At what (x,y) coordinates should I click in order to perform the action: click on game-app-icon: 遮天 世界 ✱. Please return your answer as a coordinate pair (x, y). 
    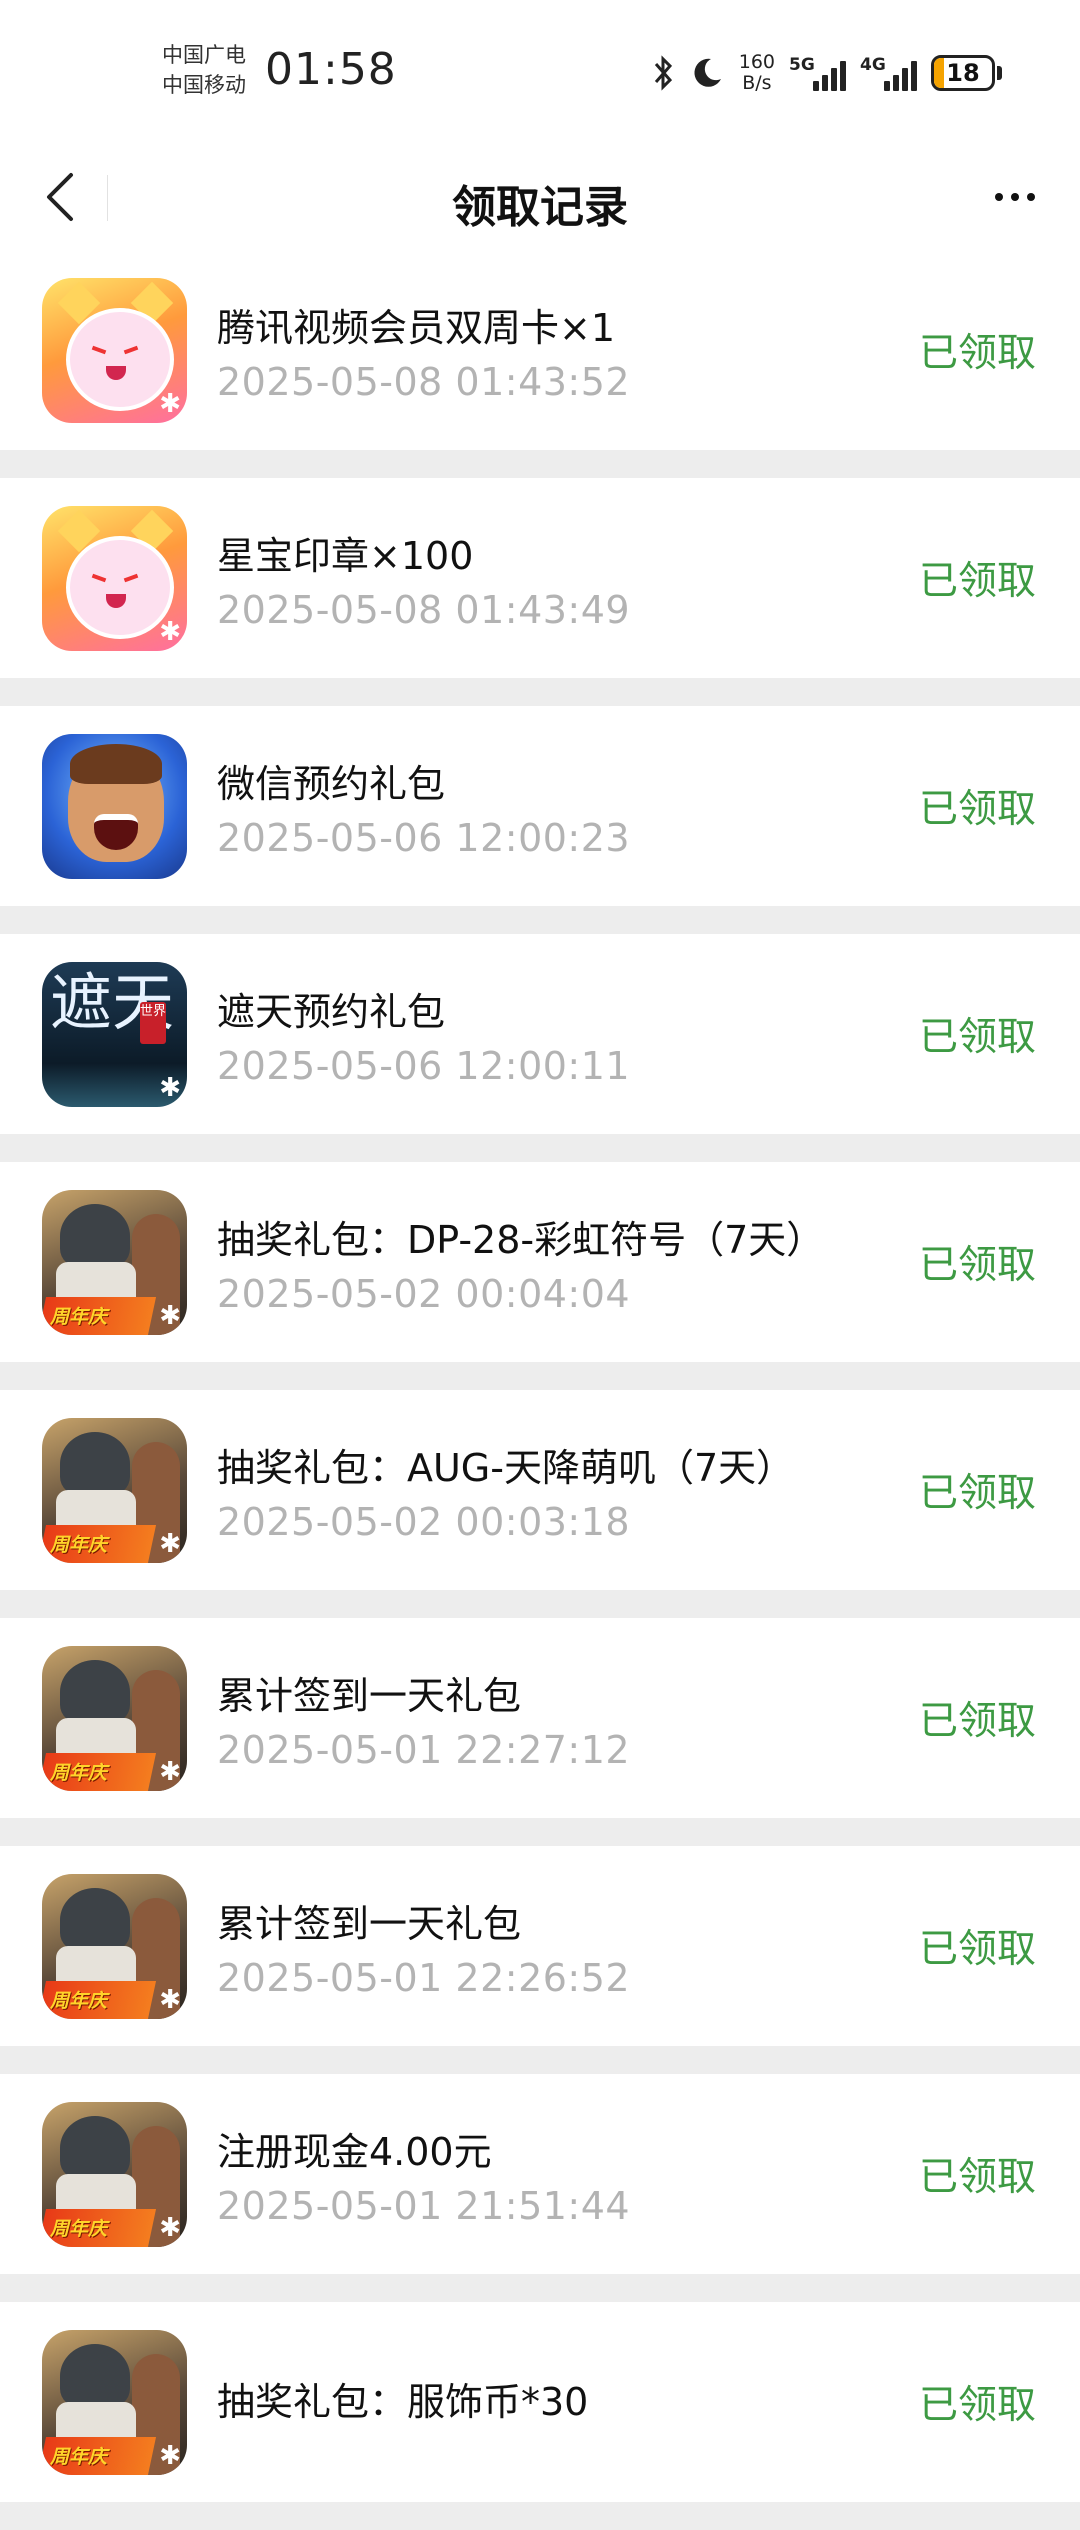
    Looking at the image, I should click on (114, 1034).